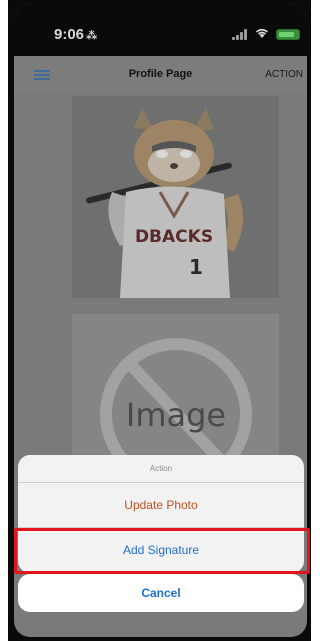 The width and height of the screenshot is (320, 641). Describe the element at coordinates (176, 415) in the screenshot. I see `placeholder-label: Image` at that location.